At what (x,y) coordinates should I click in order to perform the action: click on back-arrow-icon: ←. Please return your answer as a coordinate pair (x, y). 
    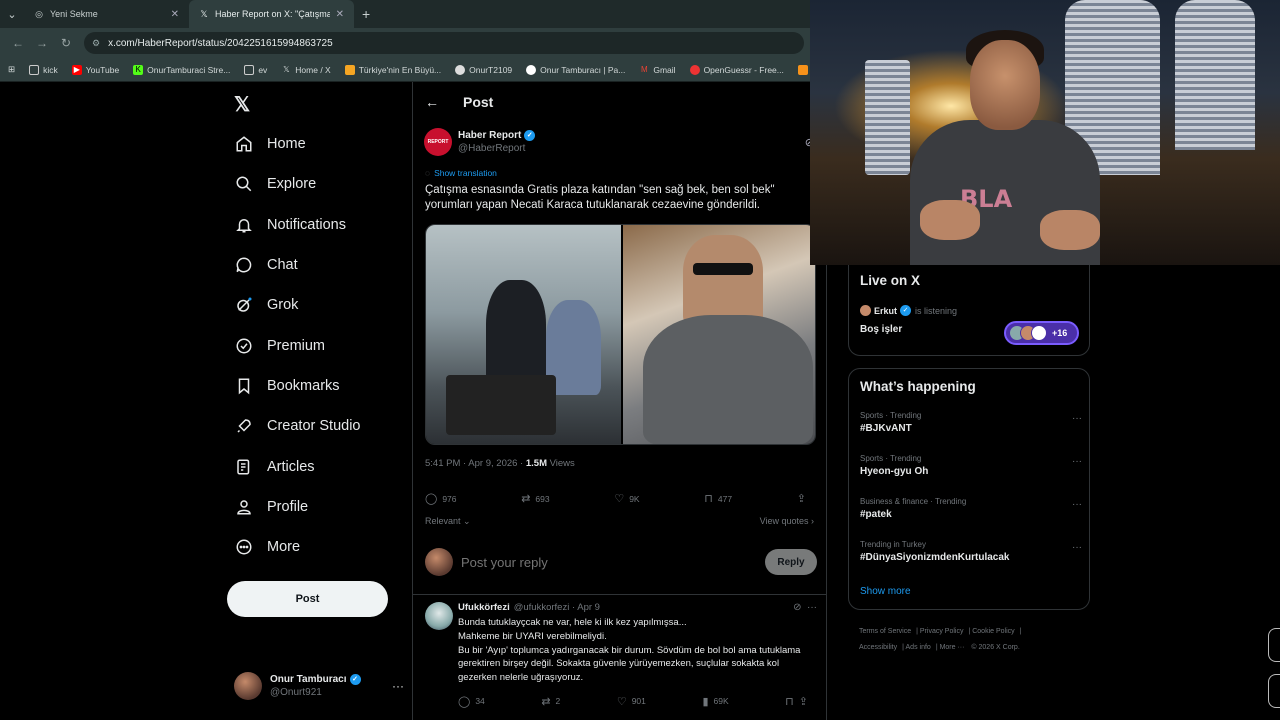
    Looking at the image, I should click on (440, 102).